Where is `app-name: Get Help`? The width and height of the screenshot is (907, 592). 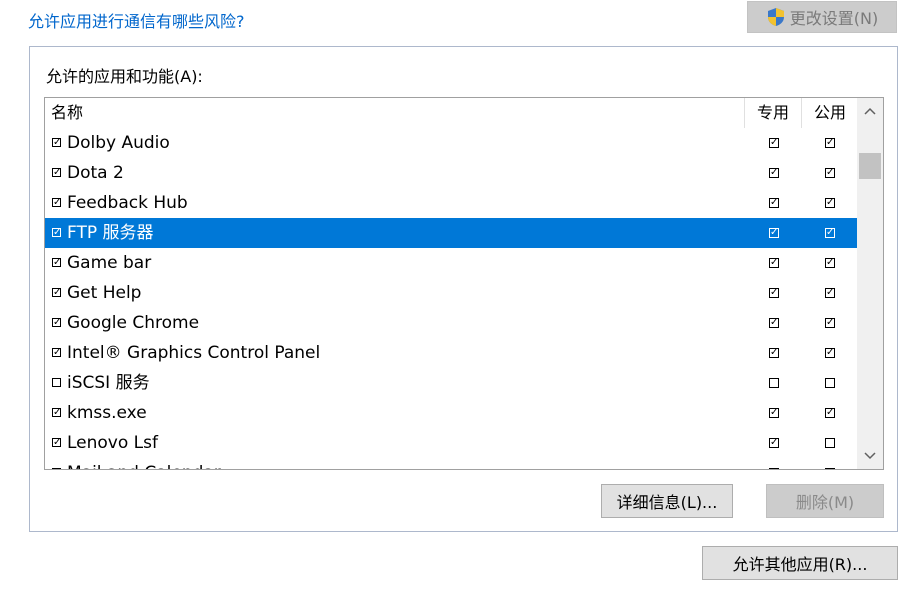
app-name: Get Help is located at coordinates (104, 293).